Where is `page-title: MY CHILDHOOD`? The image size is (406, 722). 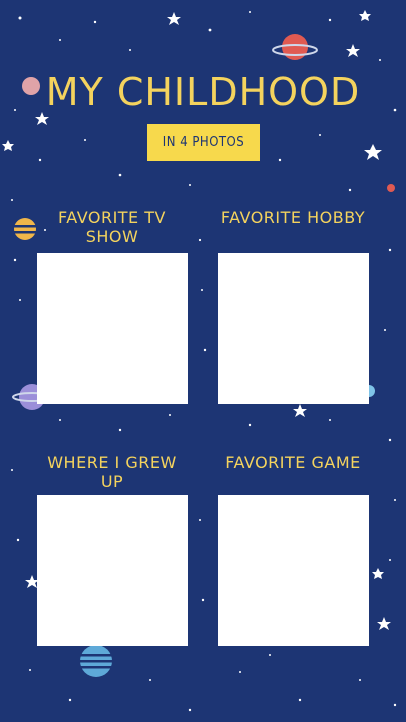
page-title: MY CHILDHOOD is located at coordinates (203, 92).